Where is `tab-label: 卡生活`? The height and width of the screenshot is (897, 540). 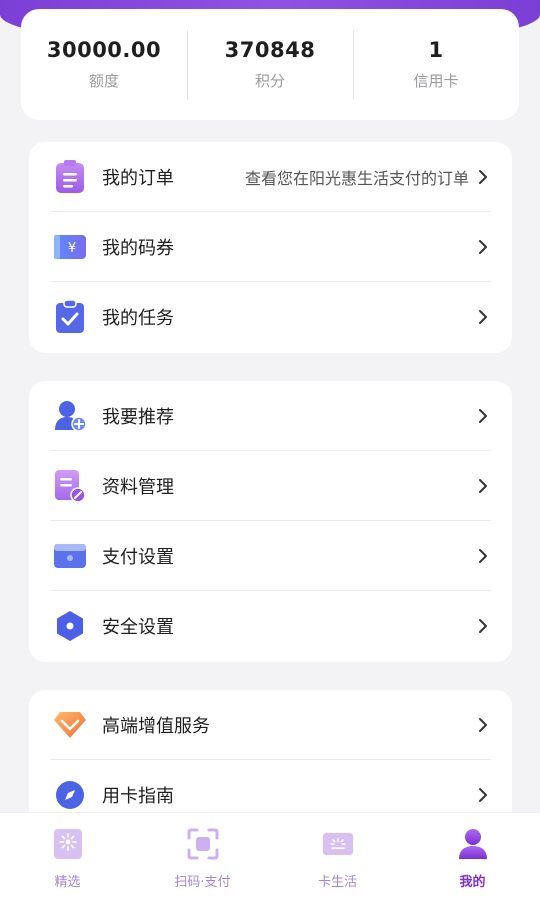 tab-label: 卡生活 is located at coordinates (337, 882).